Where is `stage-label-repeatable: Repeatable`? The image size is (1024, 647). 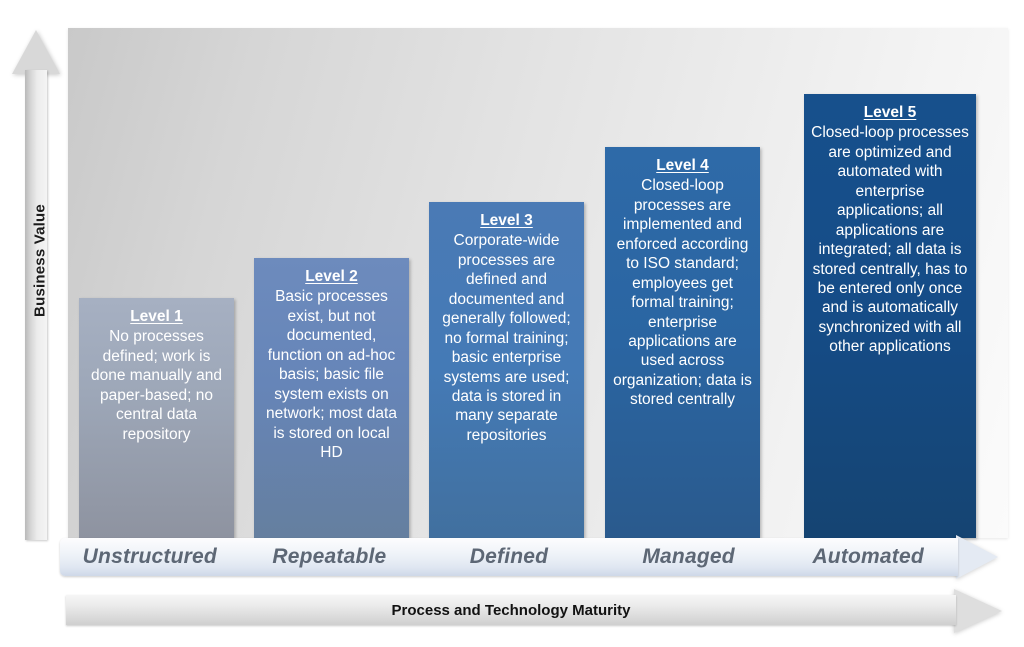
stage-label-repeatable: Repeatable is located at coordinates (329, 556).